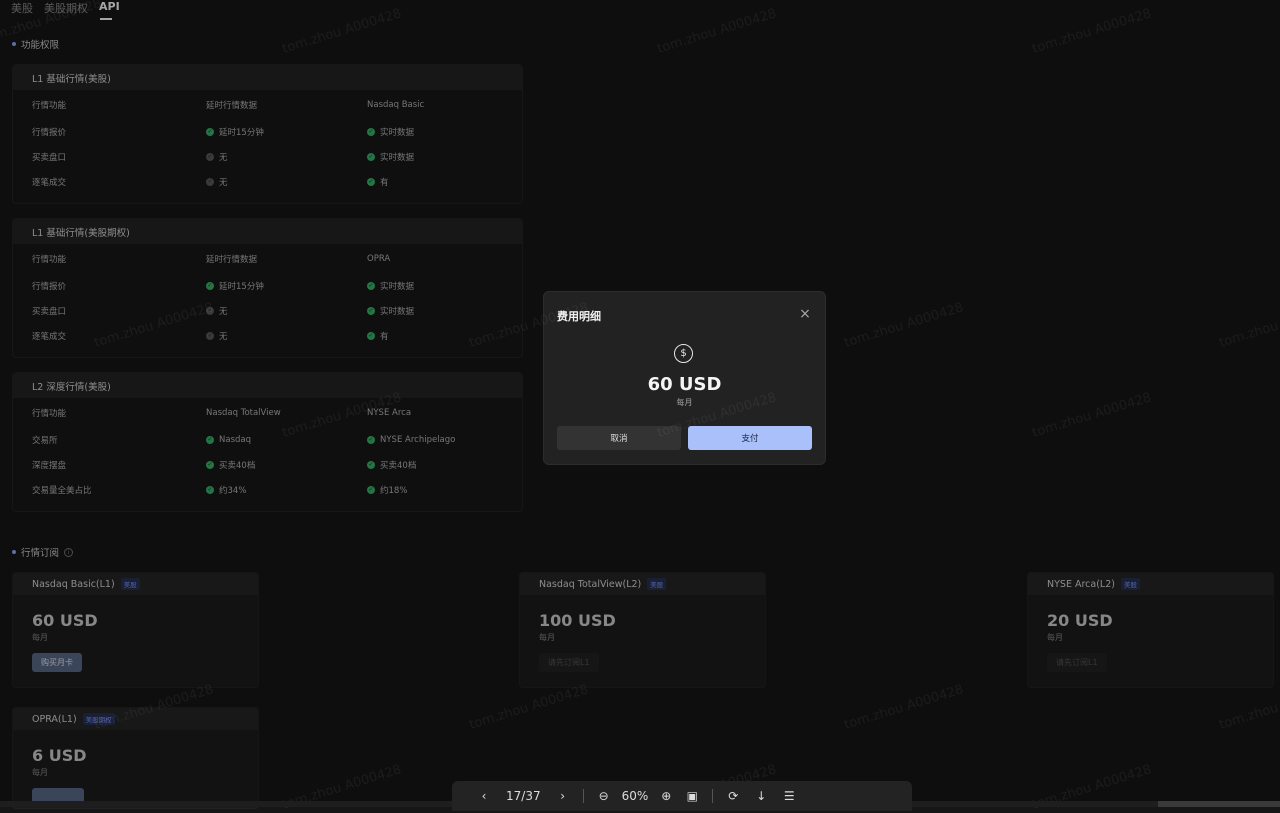  Describe the element at coordinates (484, 796) in the screenshot. I see `prev-page-icon: ‹` at that location.